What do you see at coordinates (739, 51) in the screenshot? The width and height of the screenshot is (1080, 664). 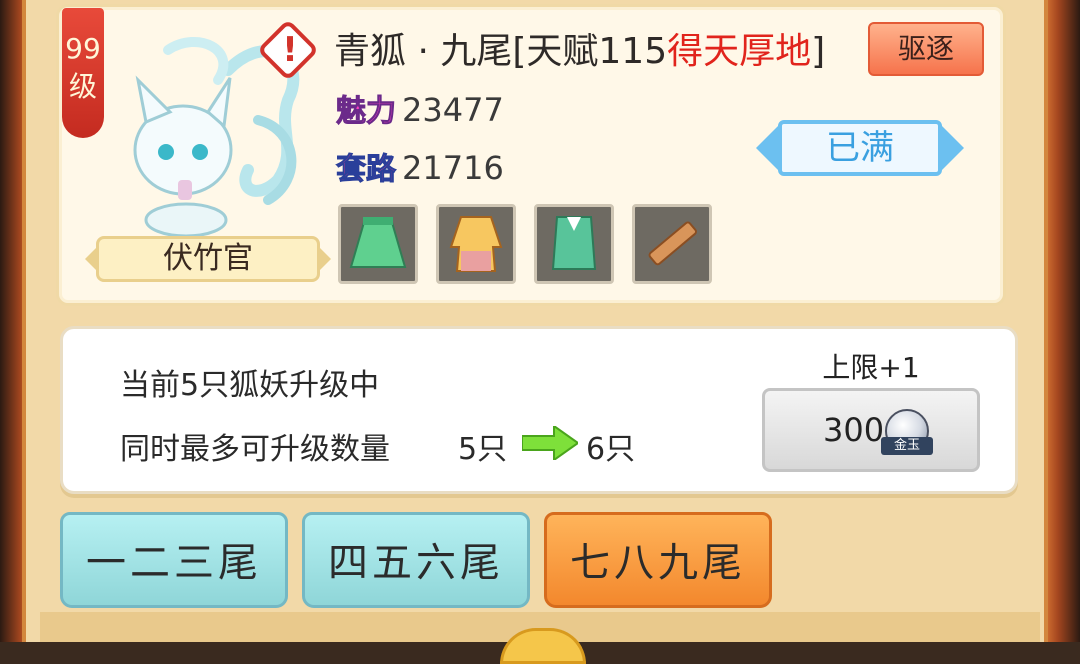 I see `talent-type: 得天厚地` at bounding box center [739, 51].